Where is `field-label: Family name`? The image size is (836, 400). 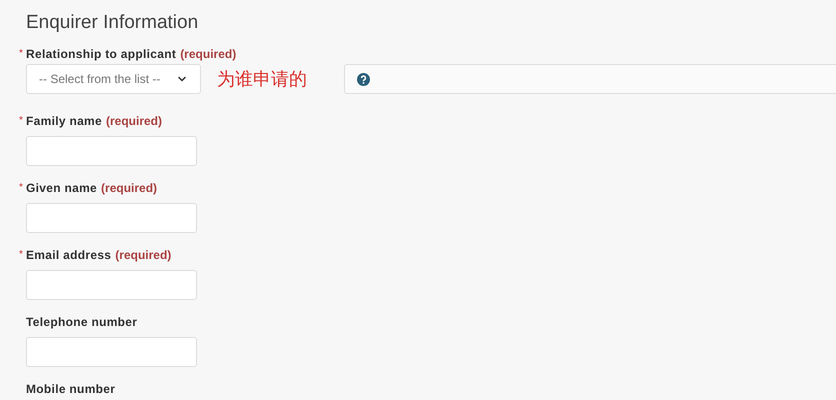
field-label: Family name is located at coordinates (64, 121).